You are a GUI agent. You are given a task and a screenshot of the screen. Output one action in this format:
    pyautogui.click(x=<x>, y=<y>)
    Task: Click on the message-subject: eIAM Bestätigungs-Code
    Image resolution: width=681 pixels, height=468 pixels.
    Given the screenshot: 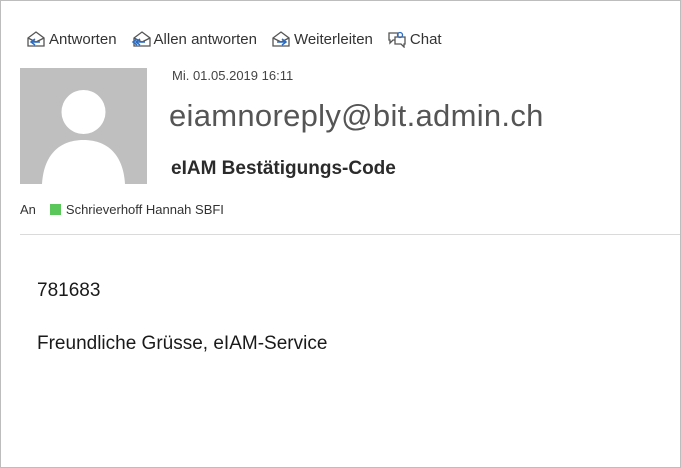 What is the action you would take?
    pyautogui.click(x=283, y=168)
    